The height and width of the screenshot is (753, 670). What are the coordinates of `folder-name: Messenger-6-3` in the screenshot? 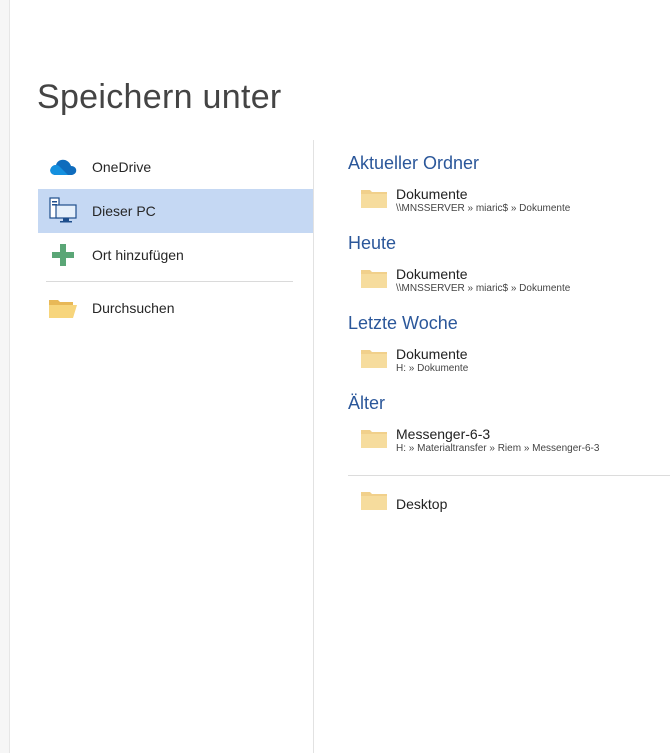 It's located at (443, 434).